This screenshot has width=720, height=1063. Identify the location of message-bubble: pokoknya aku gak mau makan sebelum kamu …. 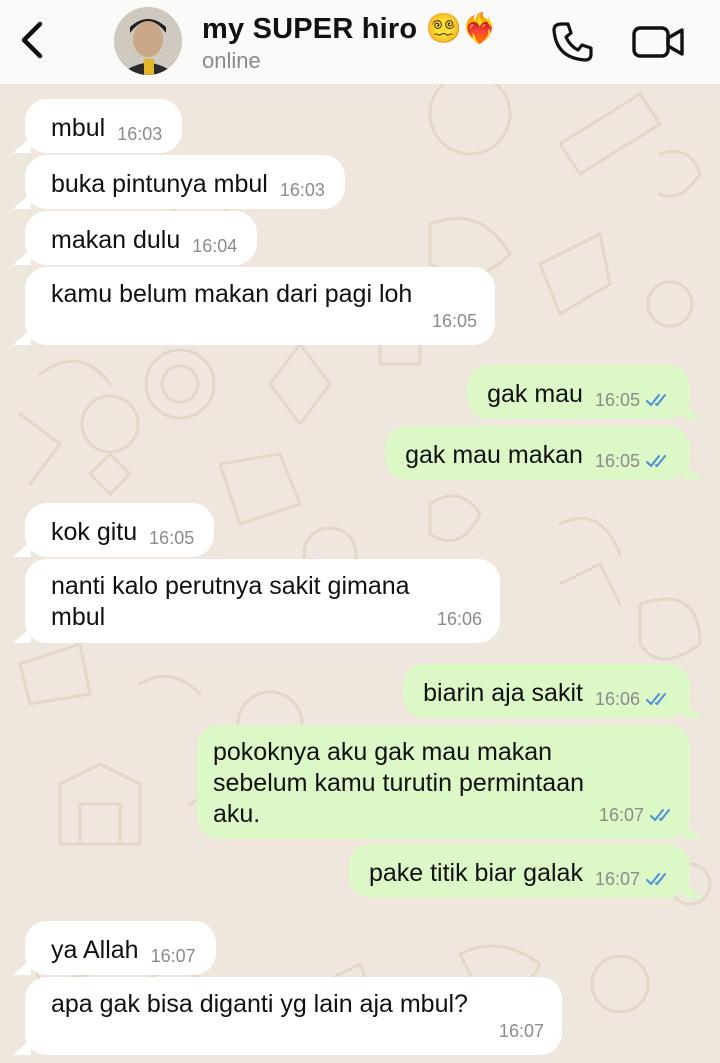
(449, 782).